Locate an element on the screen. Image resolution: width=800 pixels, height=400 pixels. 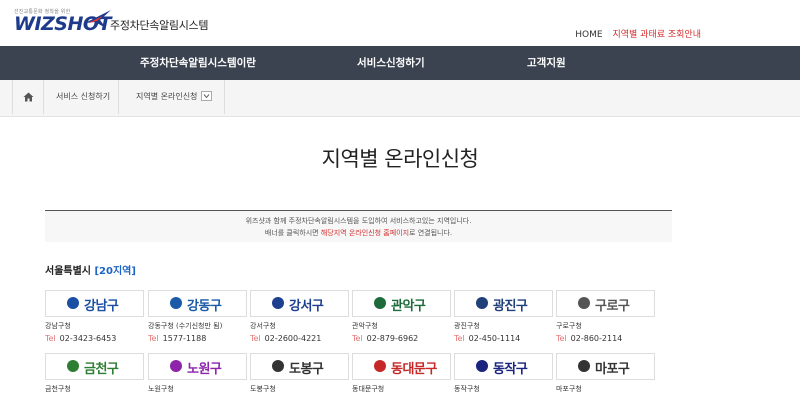
nav-apply: 서비스신청하기 is located at coordinates (391, 63).